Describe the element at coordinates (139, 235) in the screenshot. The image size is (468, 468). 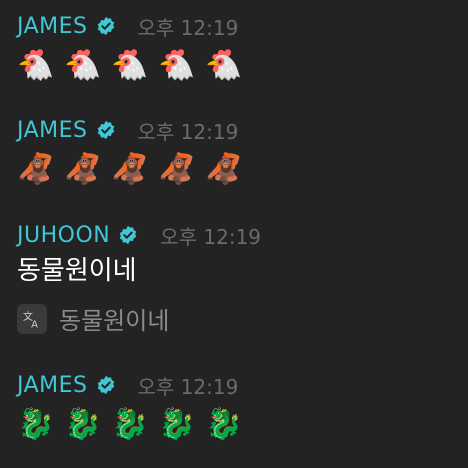
I see `message-header: JUHOON 오후 12:19` at that location.